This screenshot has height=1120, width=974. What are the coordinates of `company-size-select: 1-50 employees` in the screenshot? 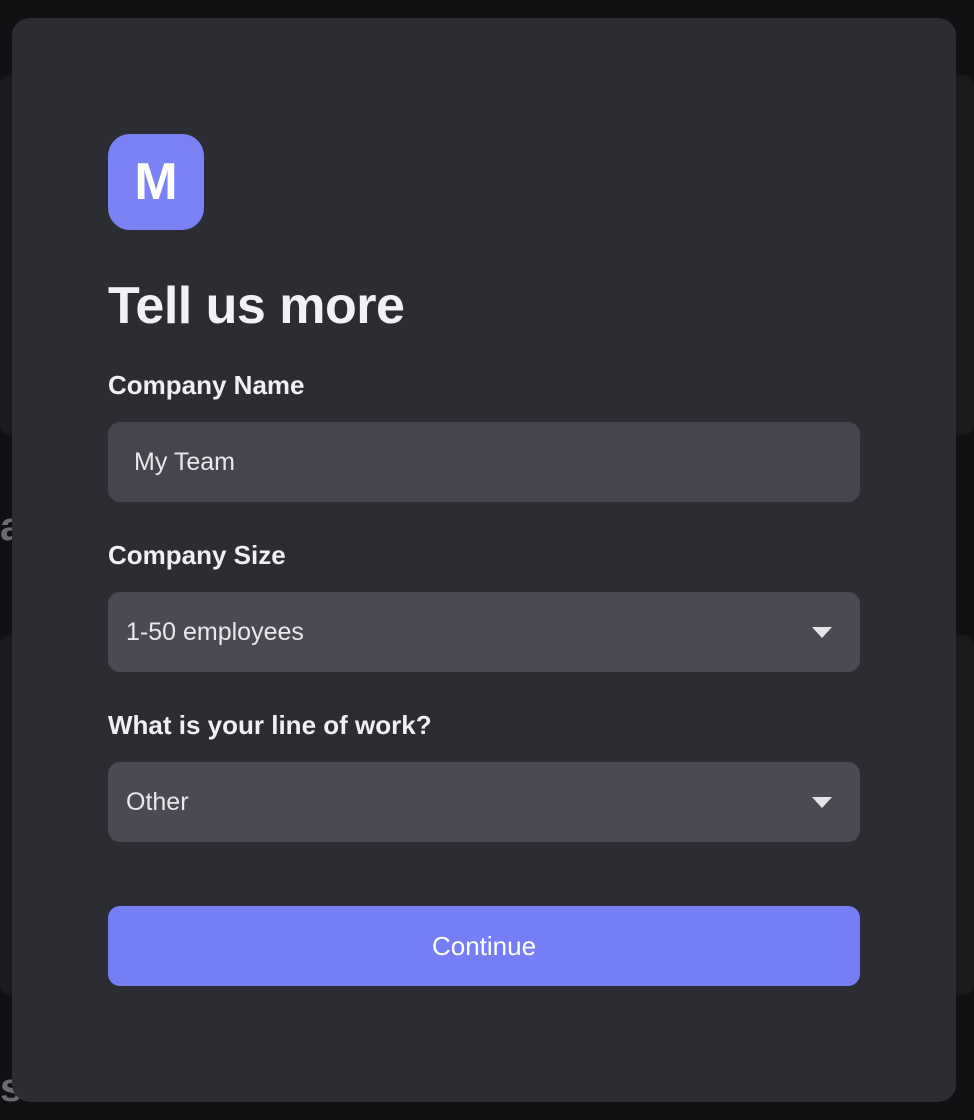 It's located at (484, 632).